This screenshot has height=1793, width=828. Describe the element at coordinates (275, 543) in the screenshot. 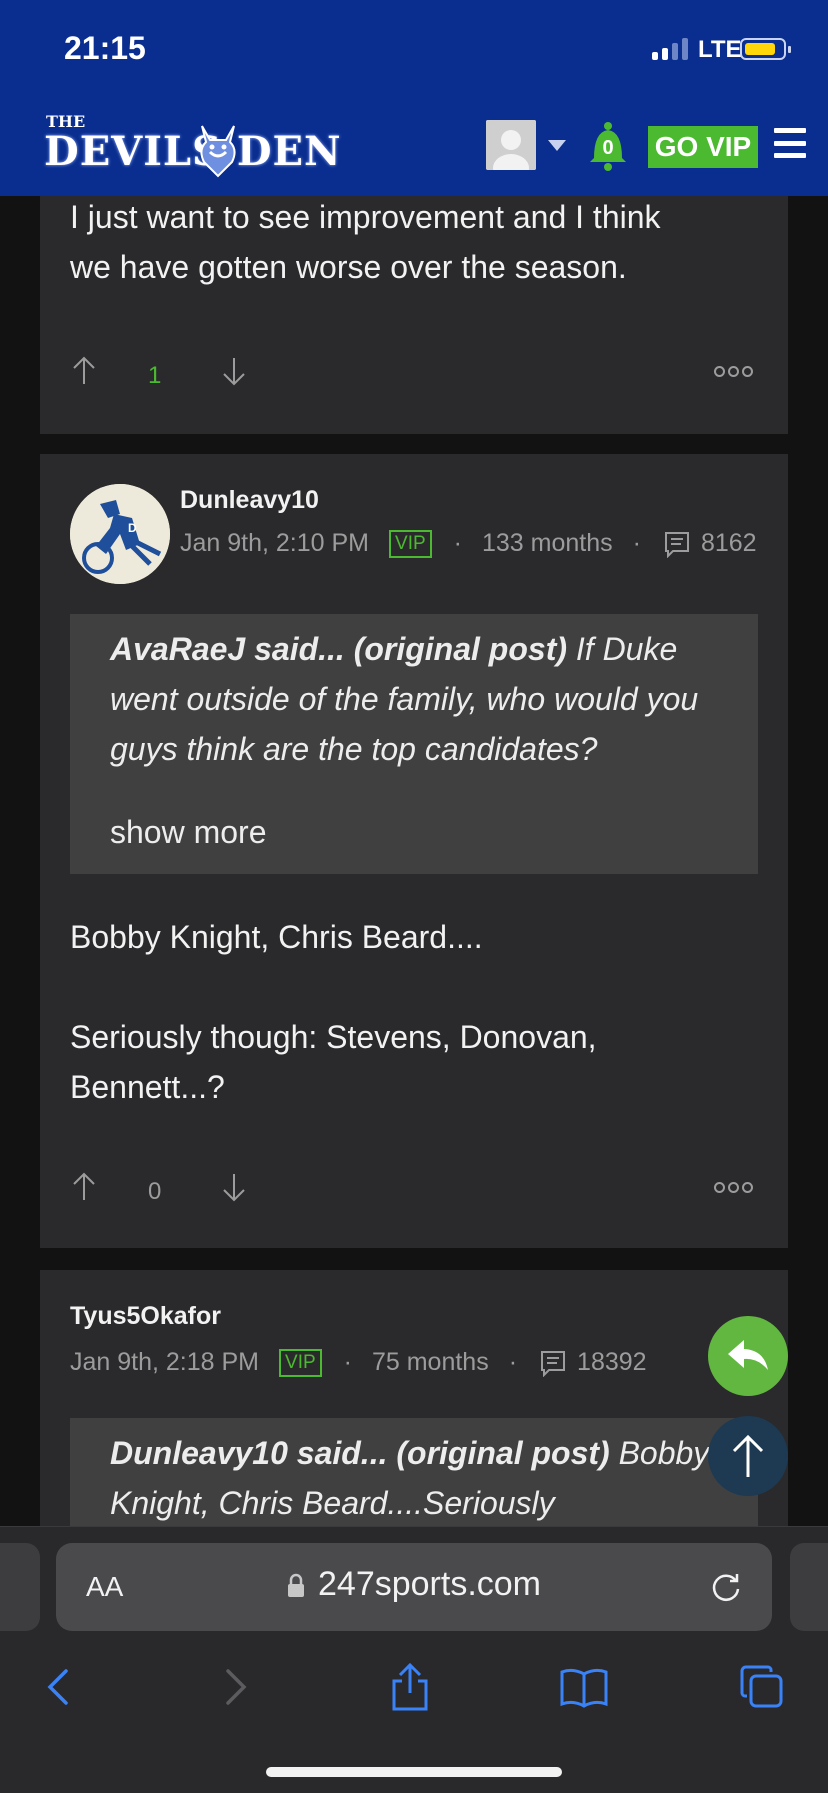

I see `post-date: Jan 9th, 2:10 PM` at that location.